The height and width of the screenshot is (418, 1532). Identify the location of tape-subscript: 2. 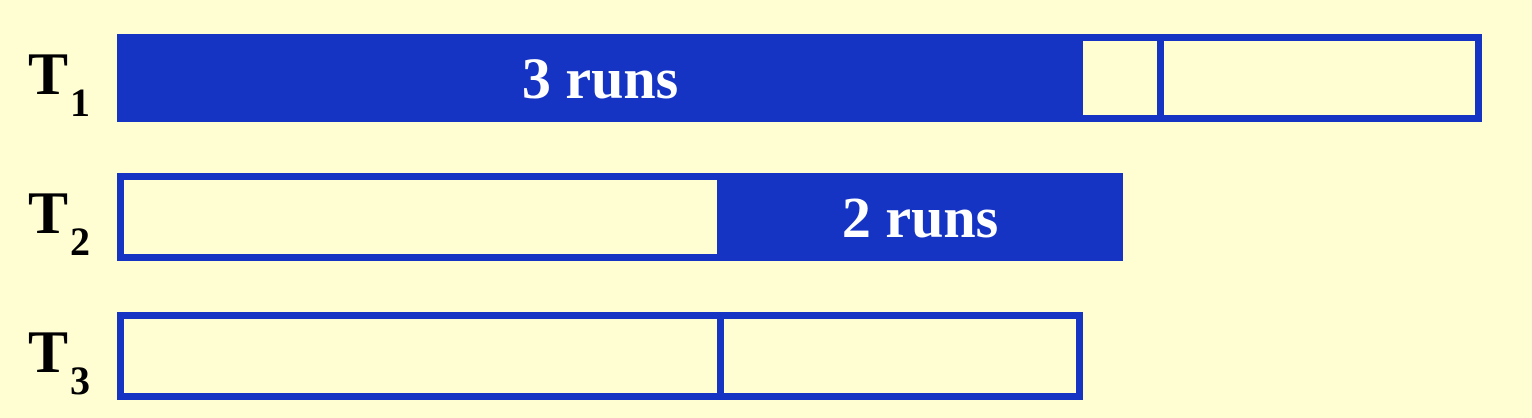
(80, 241).